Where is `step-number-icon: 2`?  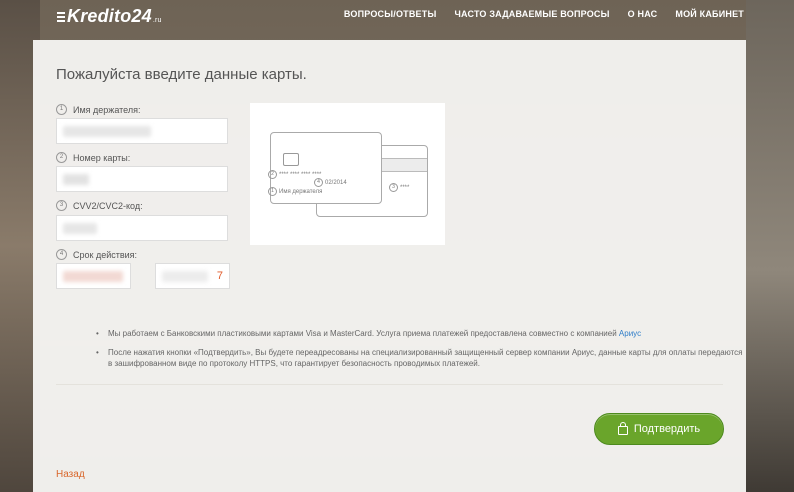
step-number-icon: 2 is located at coordinates (61, 157).